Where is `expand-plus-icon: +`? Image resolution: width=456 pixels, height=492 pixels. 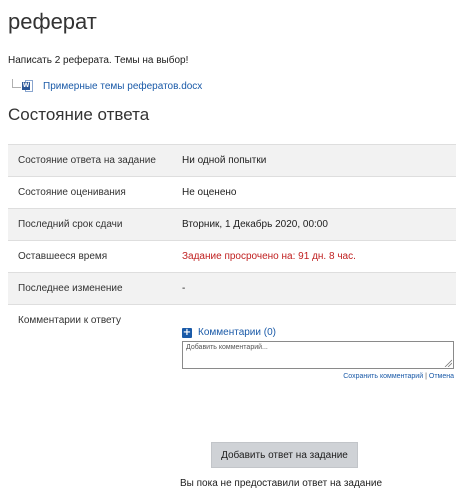
expand-plus-icon: + is located at coordinates (187, 332).